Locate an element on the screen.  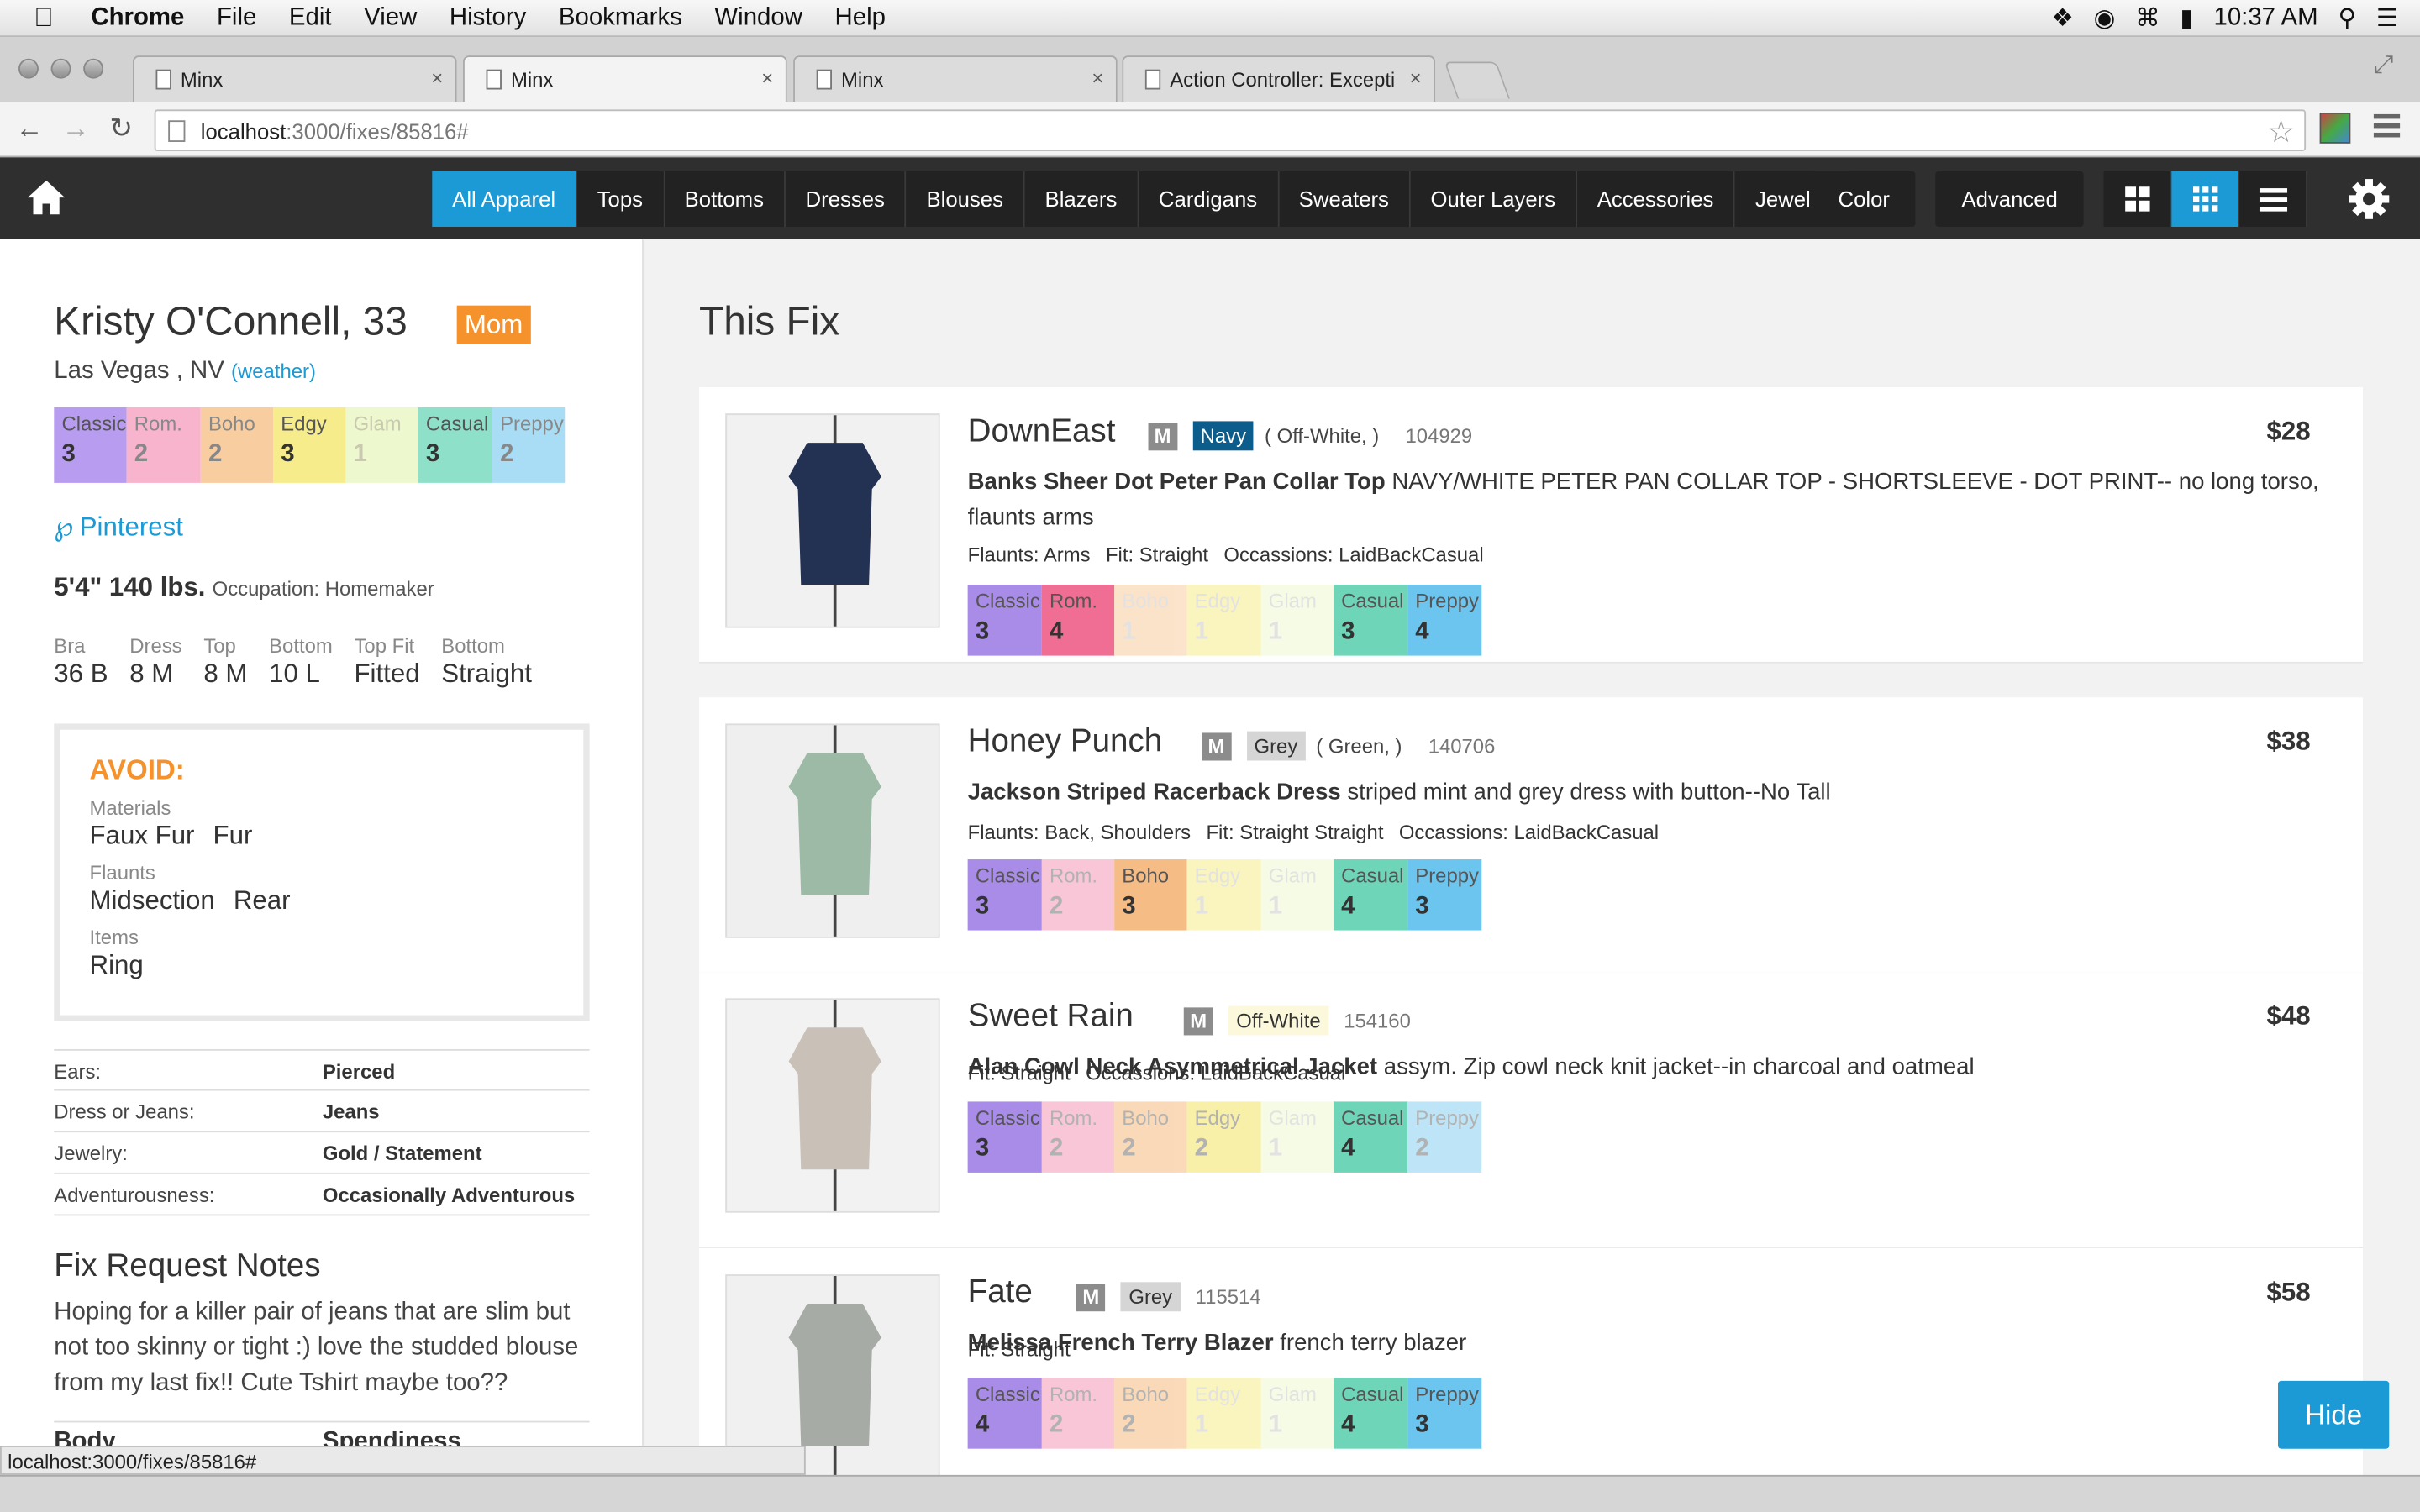
view-list-button is located at coordinates (2273, 199).